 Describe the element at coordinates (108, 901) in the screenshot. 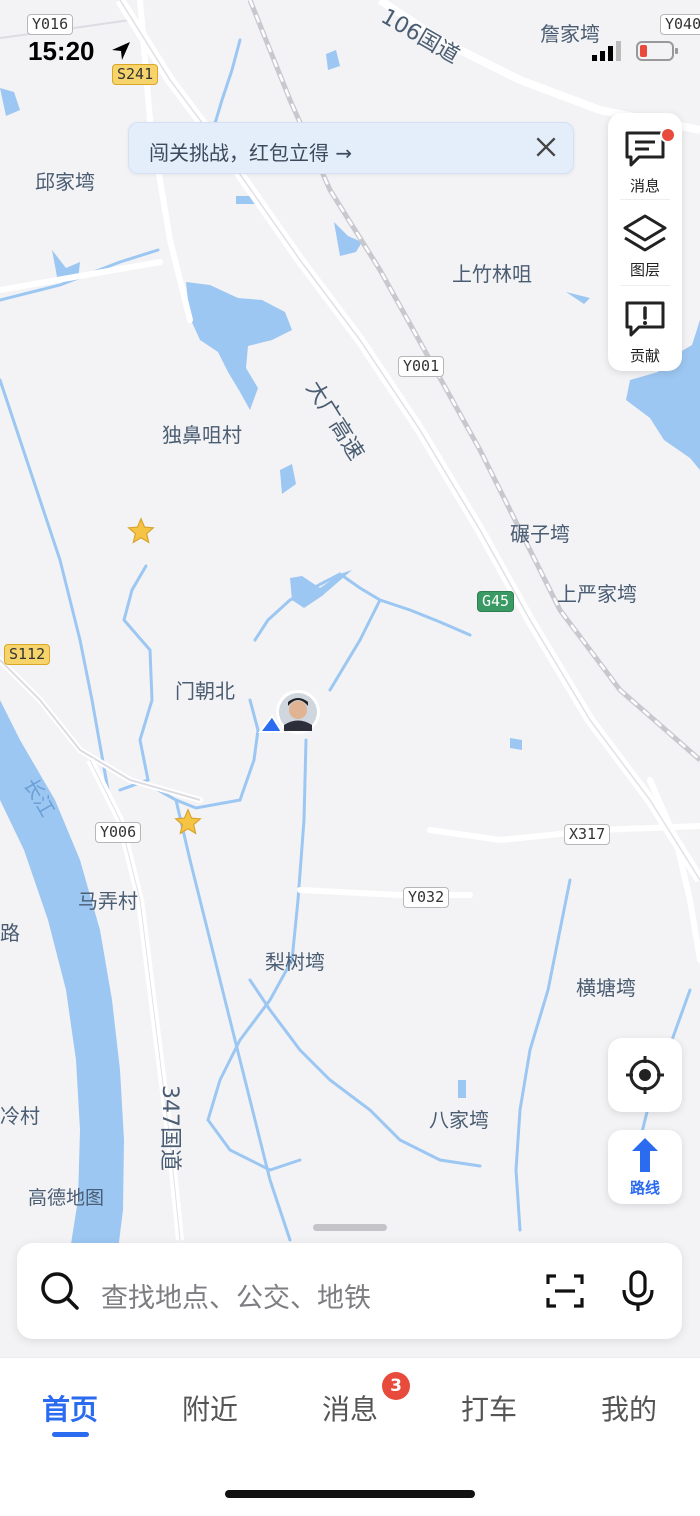

I see `place-label: 马弄村` at that location.